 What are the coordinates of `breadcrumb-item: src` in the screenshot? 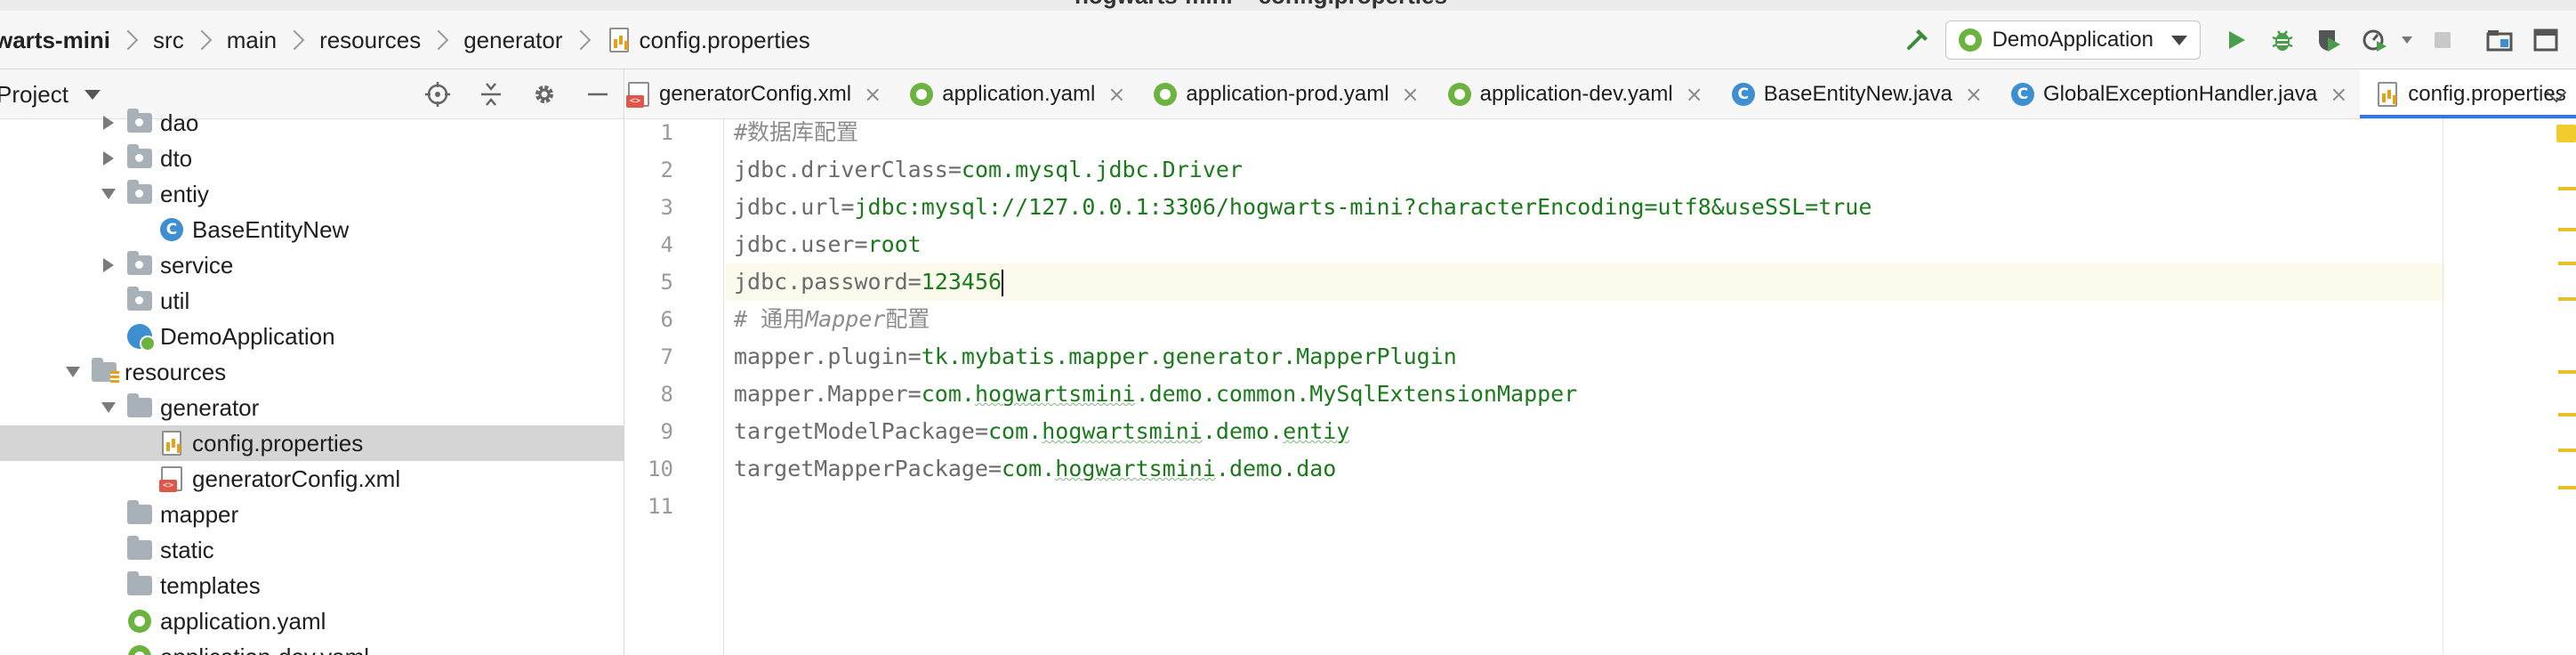 It's located at (168, 40).